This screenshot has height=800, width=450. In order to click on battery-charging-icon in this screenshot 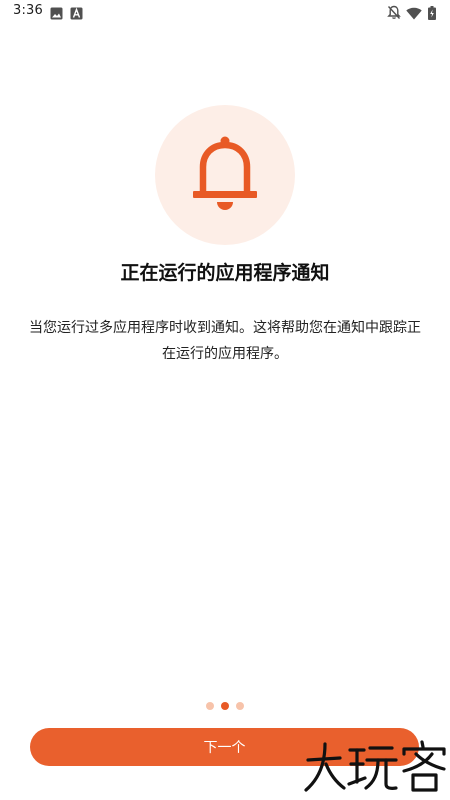, I will do `click(432, 14)`.